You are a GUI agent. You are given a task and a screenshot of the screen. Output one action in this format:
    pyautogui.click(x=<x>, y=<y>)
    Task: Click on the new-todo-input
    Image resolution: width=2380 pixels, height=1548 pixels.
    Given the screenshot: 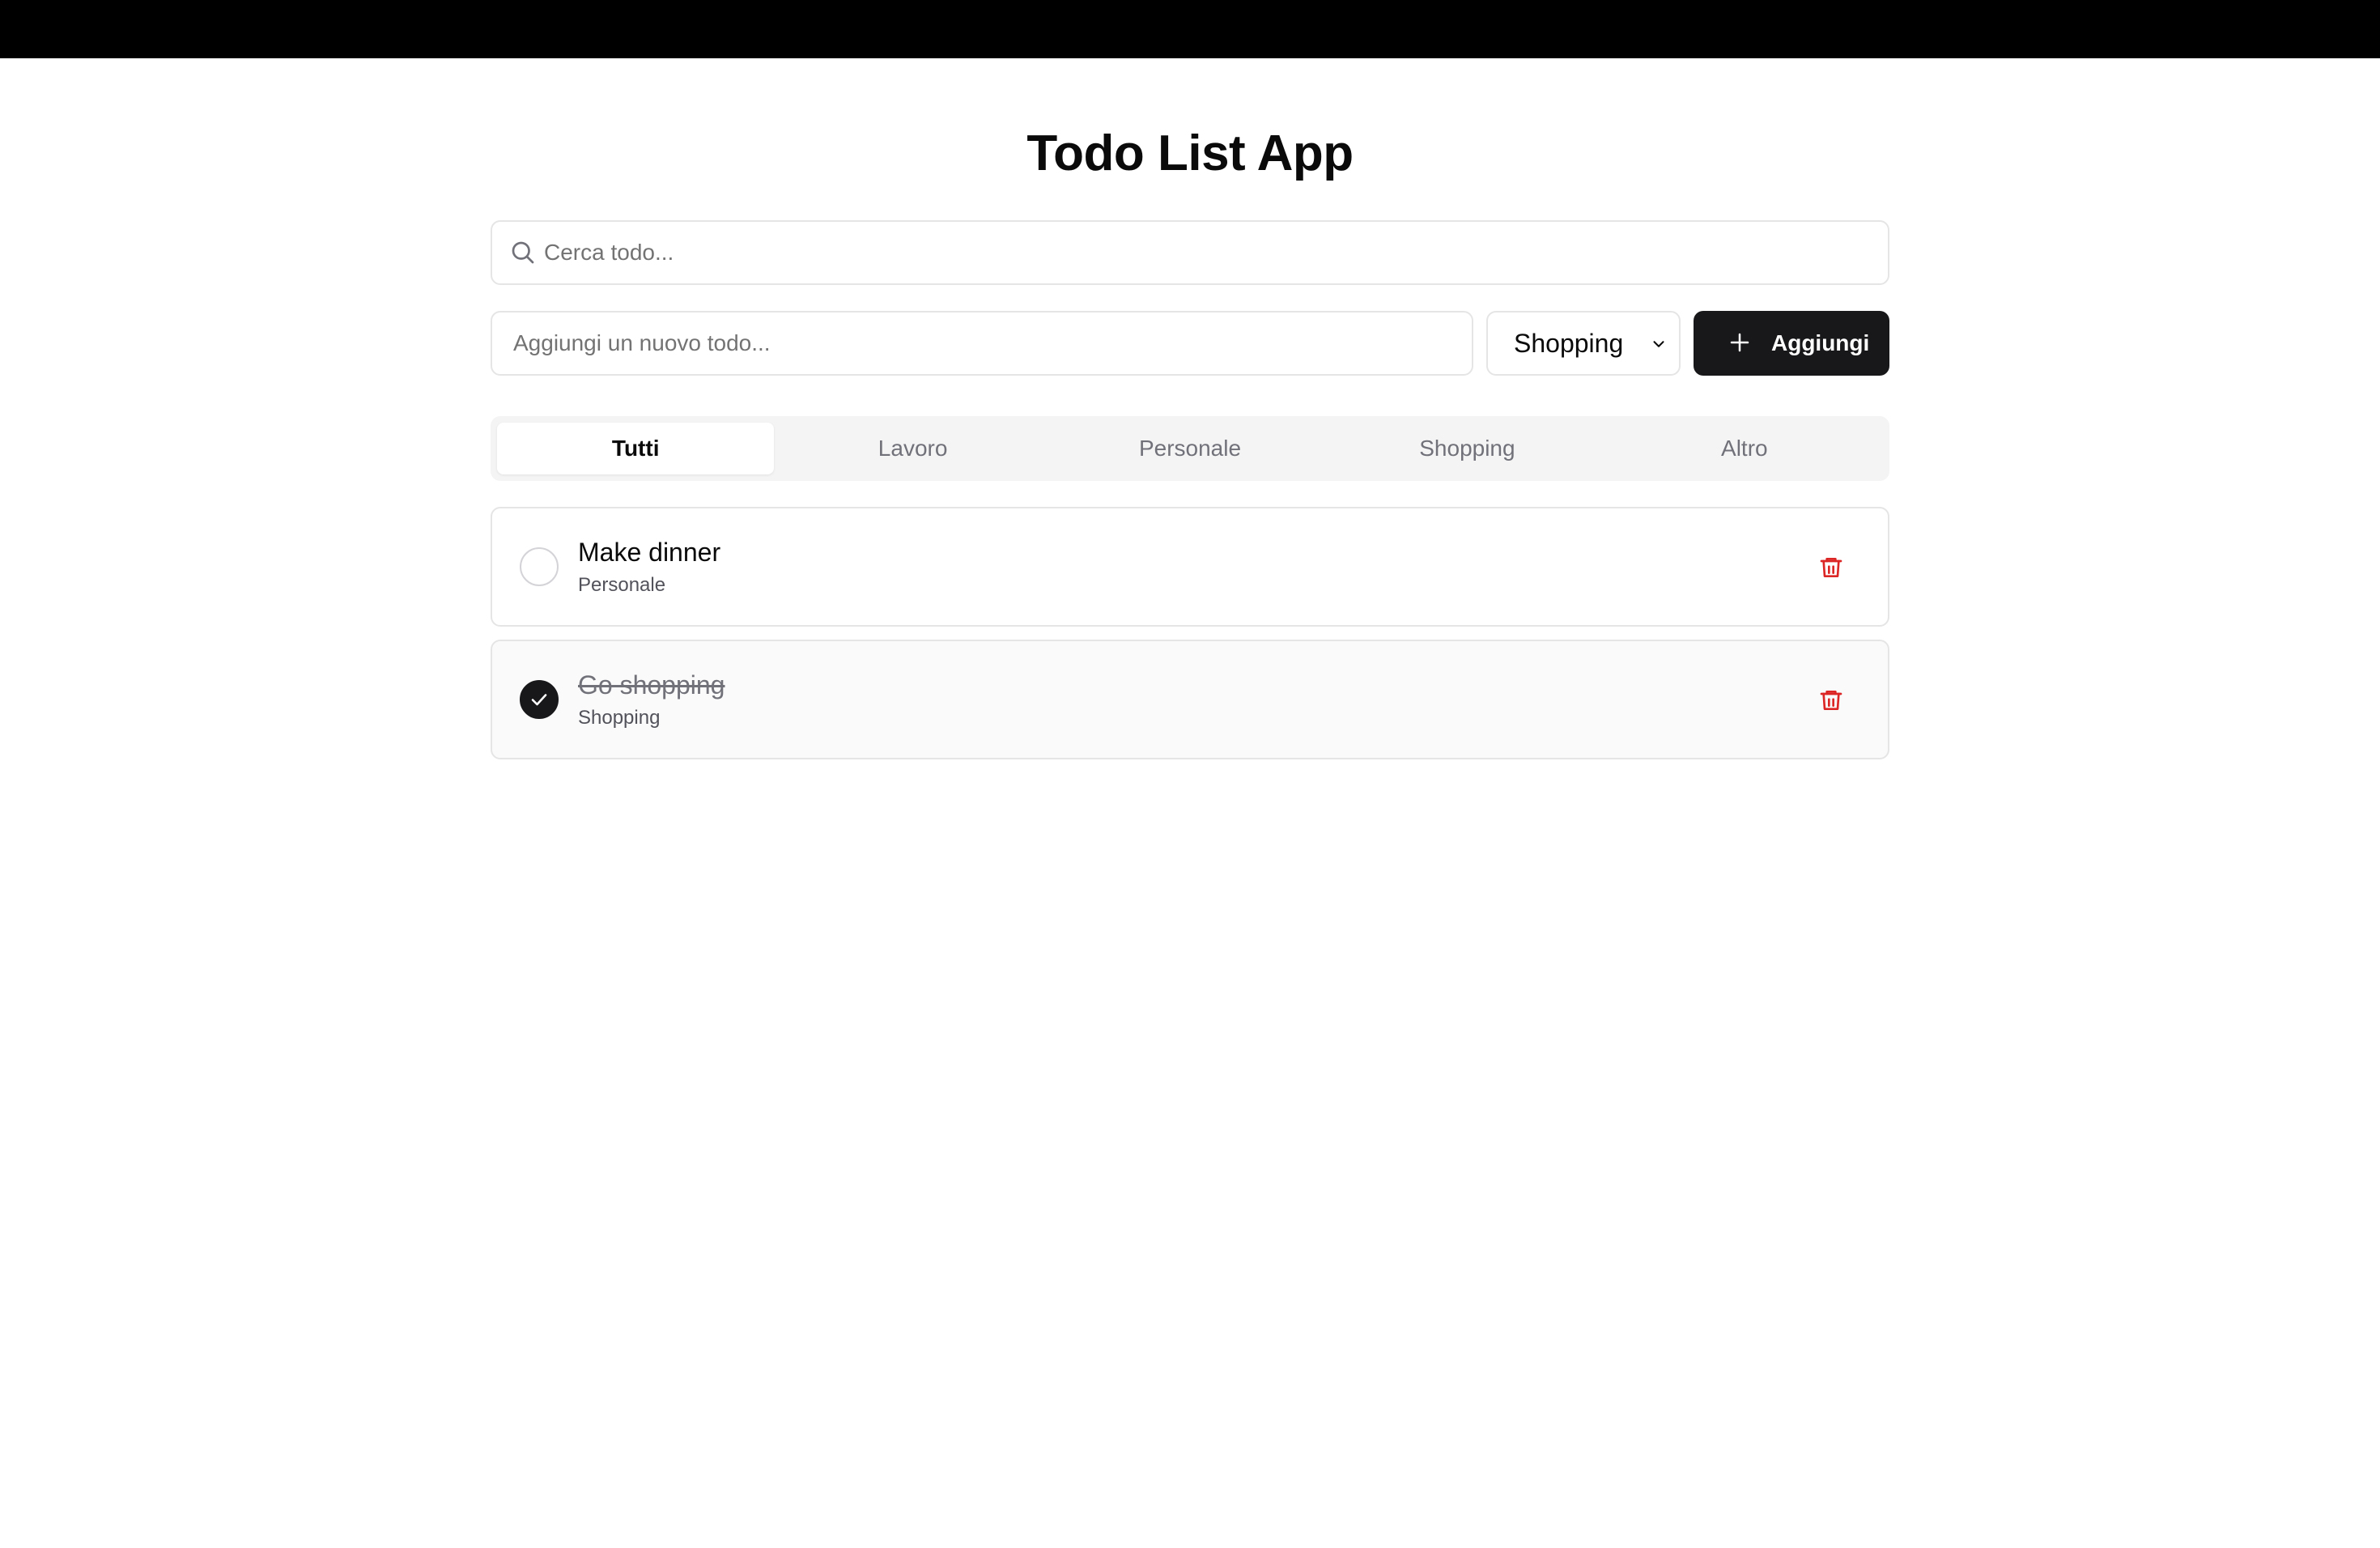 What is the action you would take?
    pyautogui.click(x=981, y=343)
    